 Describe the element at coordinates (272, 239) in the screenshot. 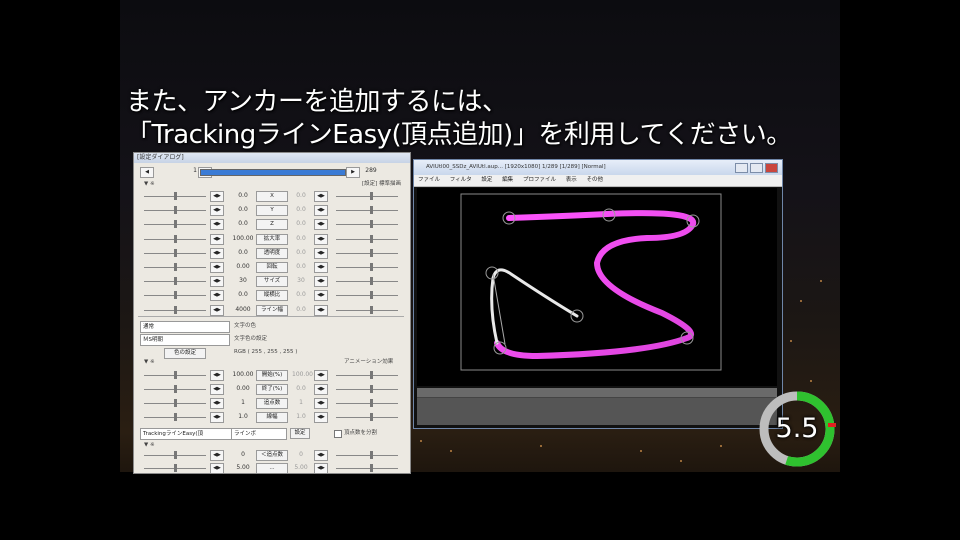

I see `param-label-button: 拡大率` at that location.